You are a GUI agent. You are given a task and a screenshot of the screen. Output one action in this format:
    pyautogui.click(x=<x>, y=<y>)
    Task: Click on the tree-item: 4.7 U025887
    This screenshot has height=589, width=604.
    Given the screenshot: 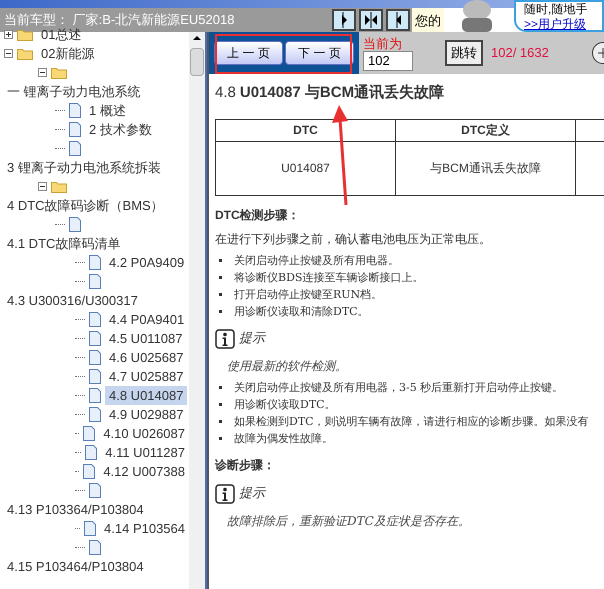 What is the action you would take?
    pyautogui.click(x=146, y=376)
    